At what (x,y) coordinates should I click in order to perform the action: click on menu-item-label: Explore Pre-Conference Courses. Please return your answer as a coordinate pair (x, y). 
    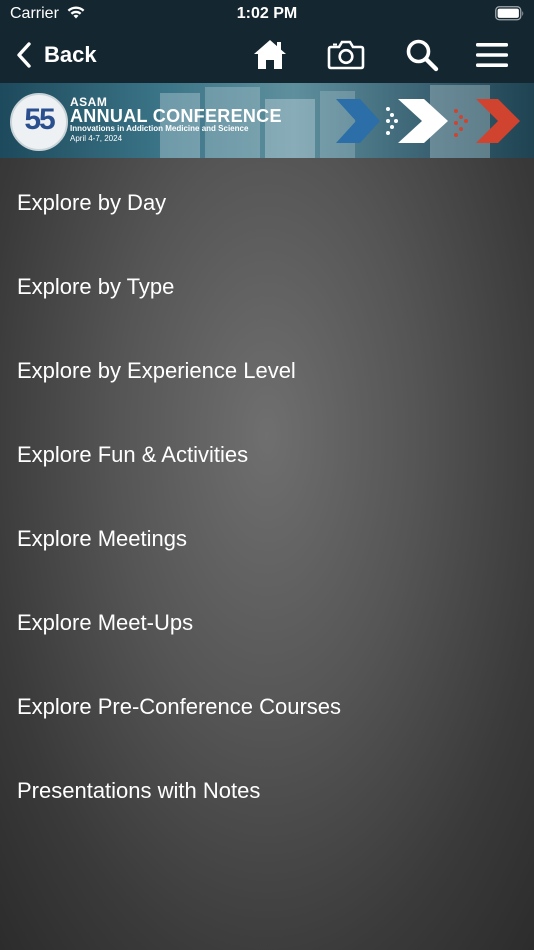
    Looking at the image, I should click on (179, 706).